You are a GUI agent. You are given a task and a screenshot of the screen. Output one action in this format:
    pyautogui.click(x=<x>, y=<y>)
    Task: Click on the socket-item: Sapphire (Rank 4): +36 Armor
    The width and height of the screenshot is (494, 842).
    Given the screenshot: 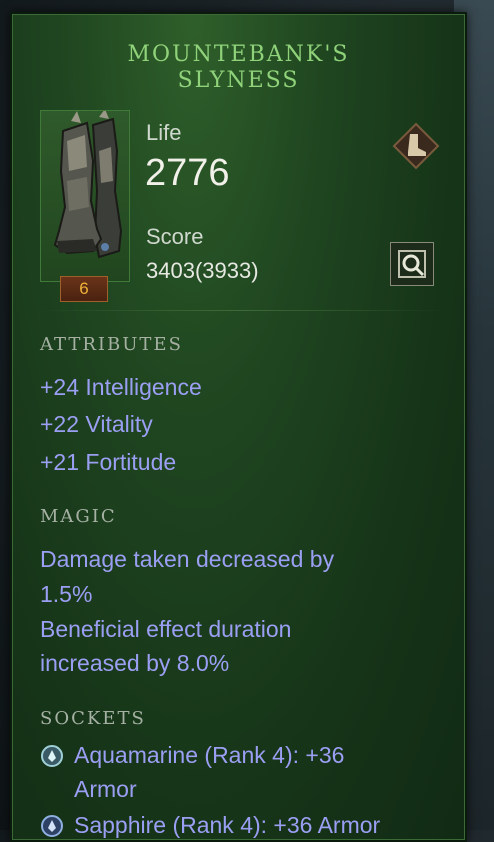 What is the action you would take?
    pyautogui.click(x=250, y=825)
    